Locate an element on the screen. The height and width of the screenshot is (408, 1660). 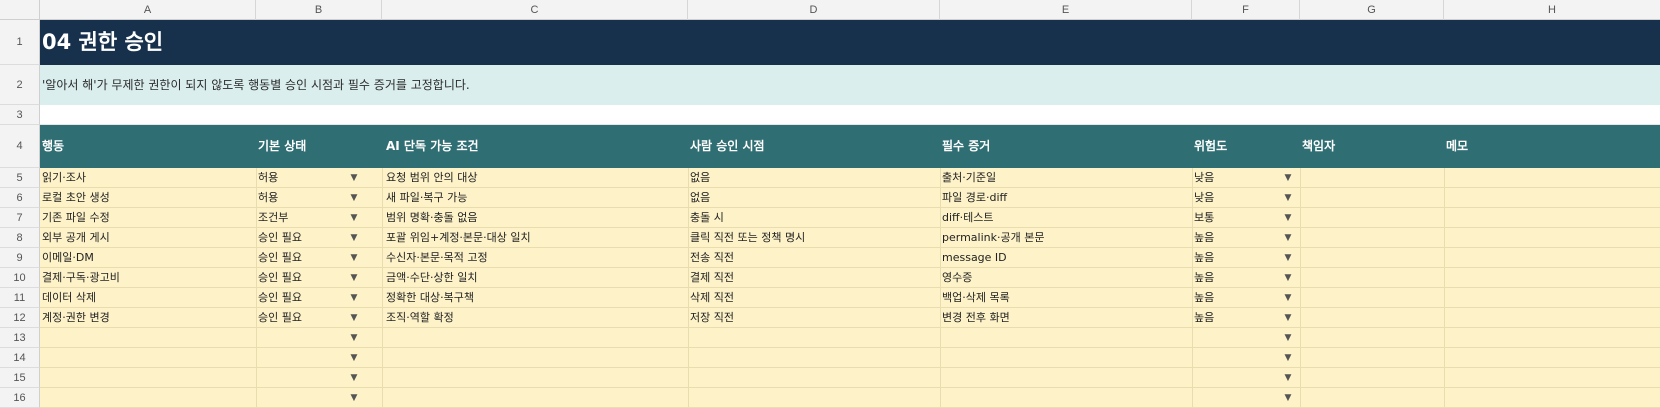
cell-evidence: 영수증 is located at coordinates (1066, 278).